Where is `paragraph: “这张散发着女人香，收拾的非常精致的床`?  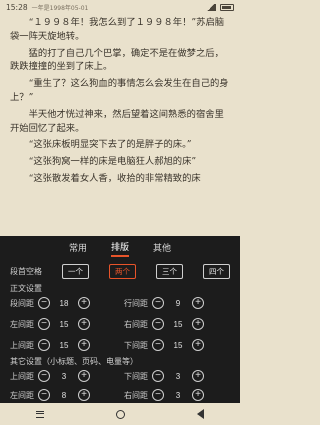
paragraph: “这张散发着女人香，收拾的非常精致的床 is located at coordinates (114, 178).